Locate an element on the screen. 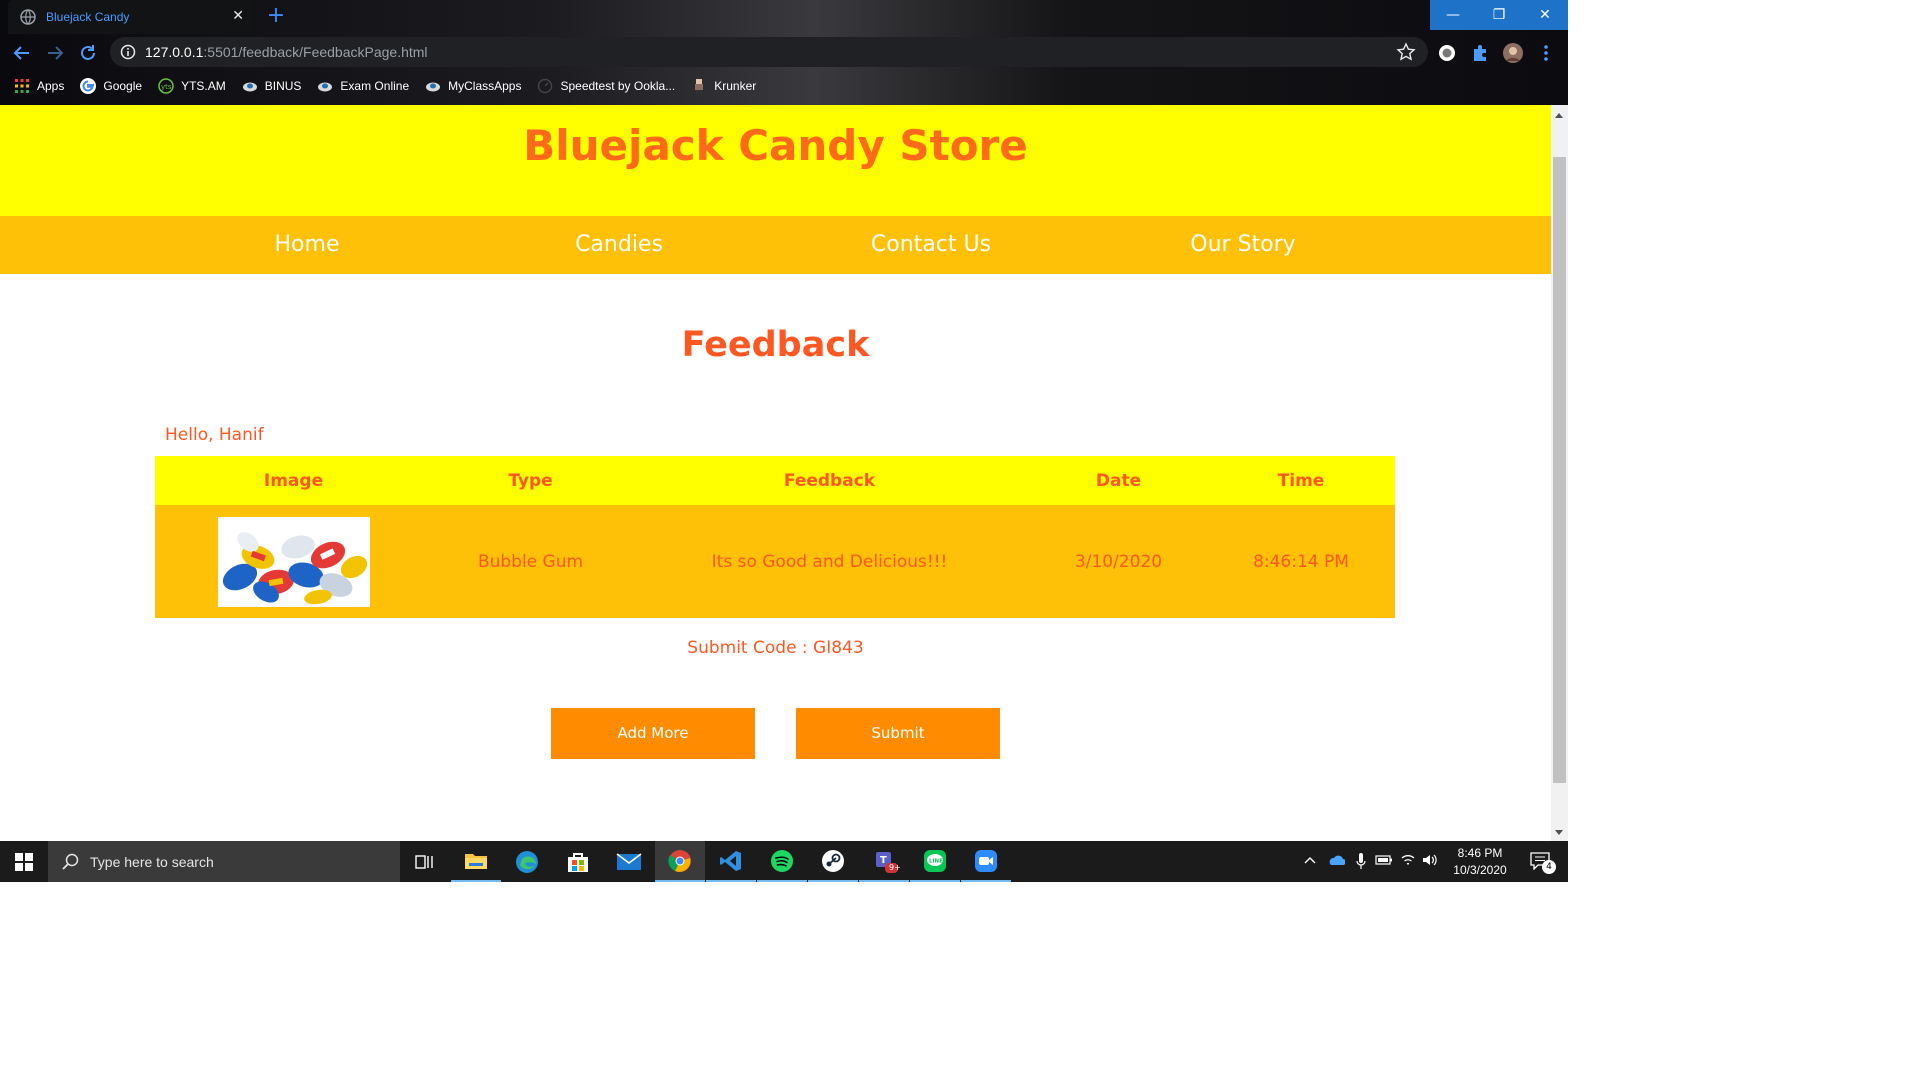  apps-grid-icon is located at coordinates (22, 86).